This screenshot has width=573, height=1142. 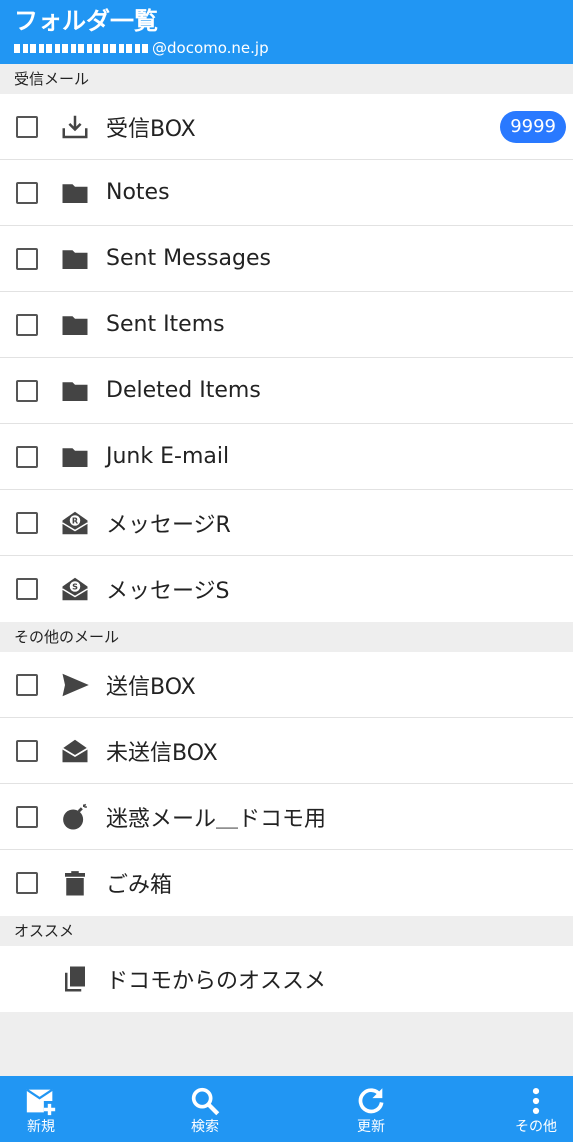 I want to click on refresh-label: 更新, so click(x=371, y=1127).